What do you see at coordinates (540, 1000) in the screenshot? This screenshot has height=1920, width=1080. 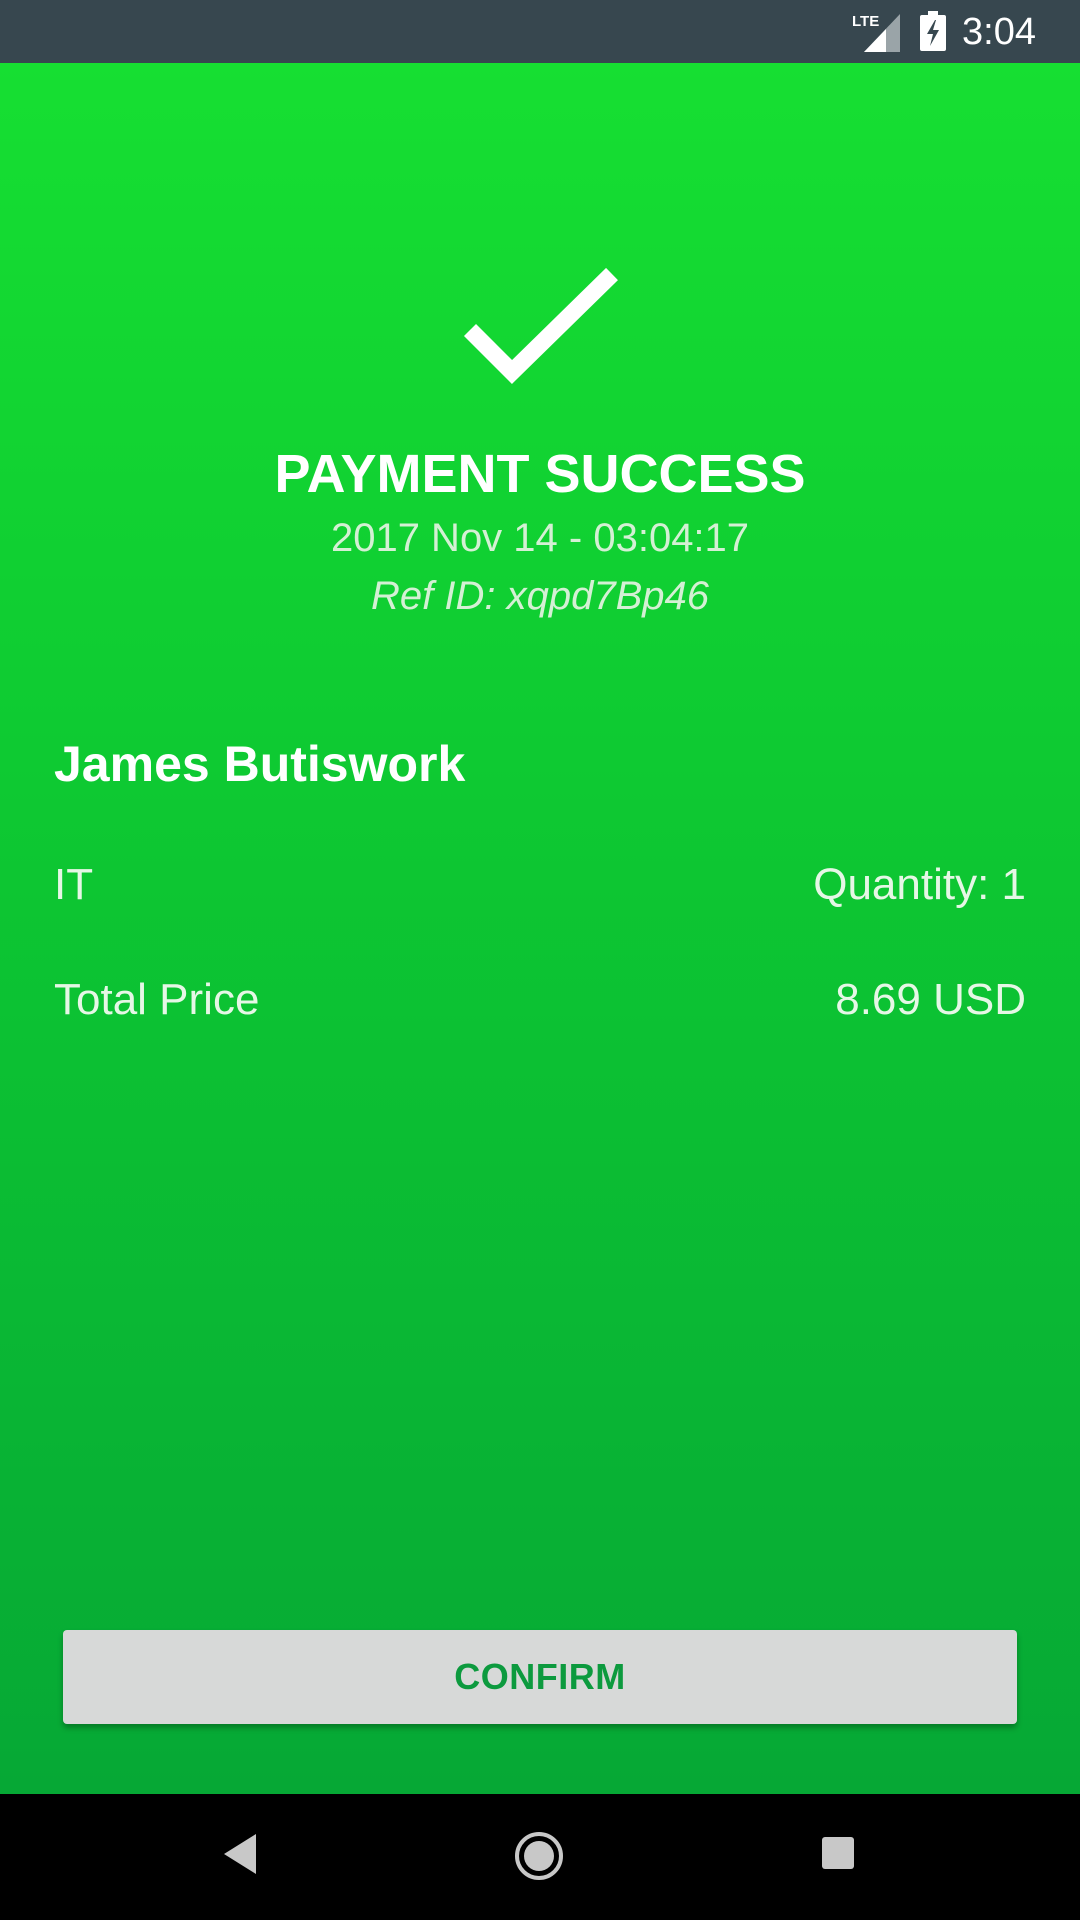 I see `total-price-row: Total Price 8.69 USD` at bounding box center [540, 1000].